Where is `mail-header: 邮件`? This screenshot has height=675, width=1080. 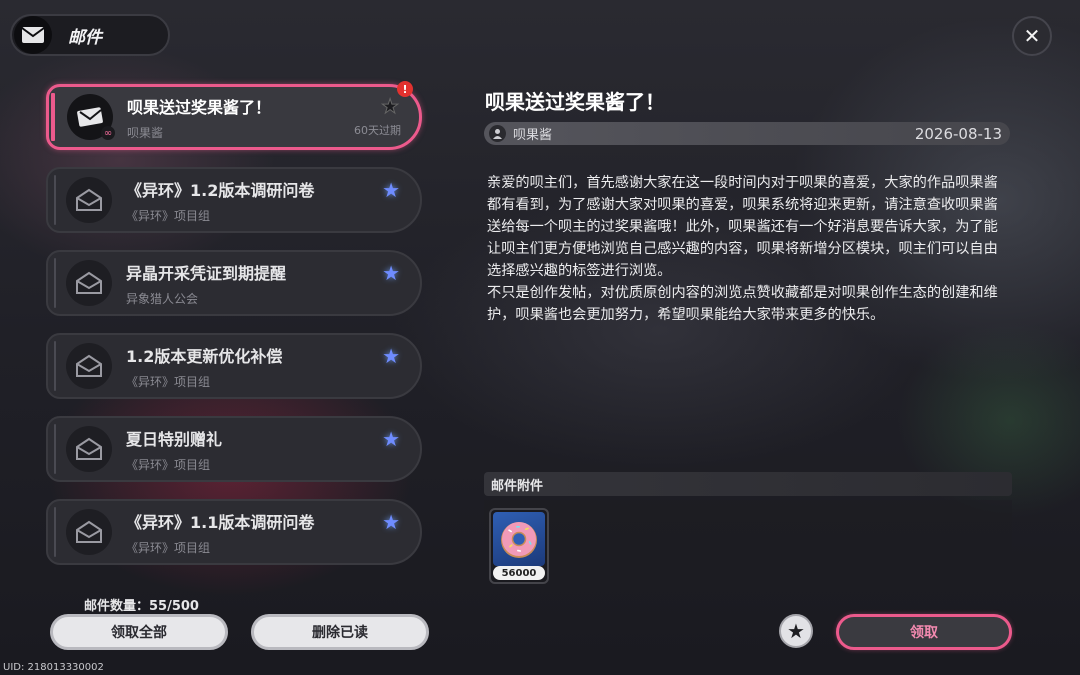 mail-header: 邮件 is located at coordinates (90, 35).